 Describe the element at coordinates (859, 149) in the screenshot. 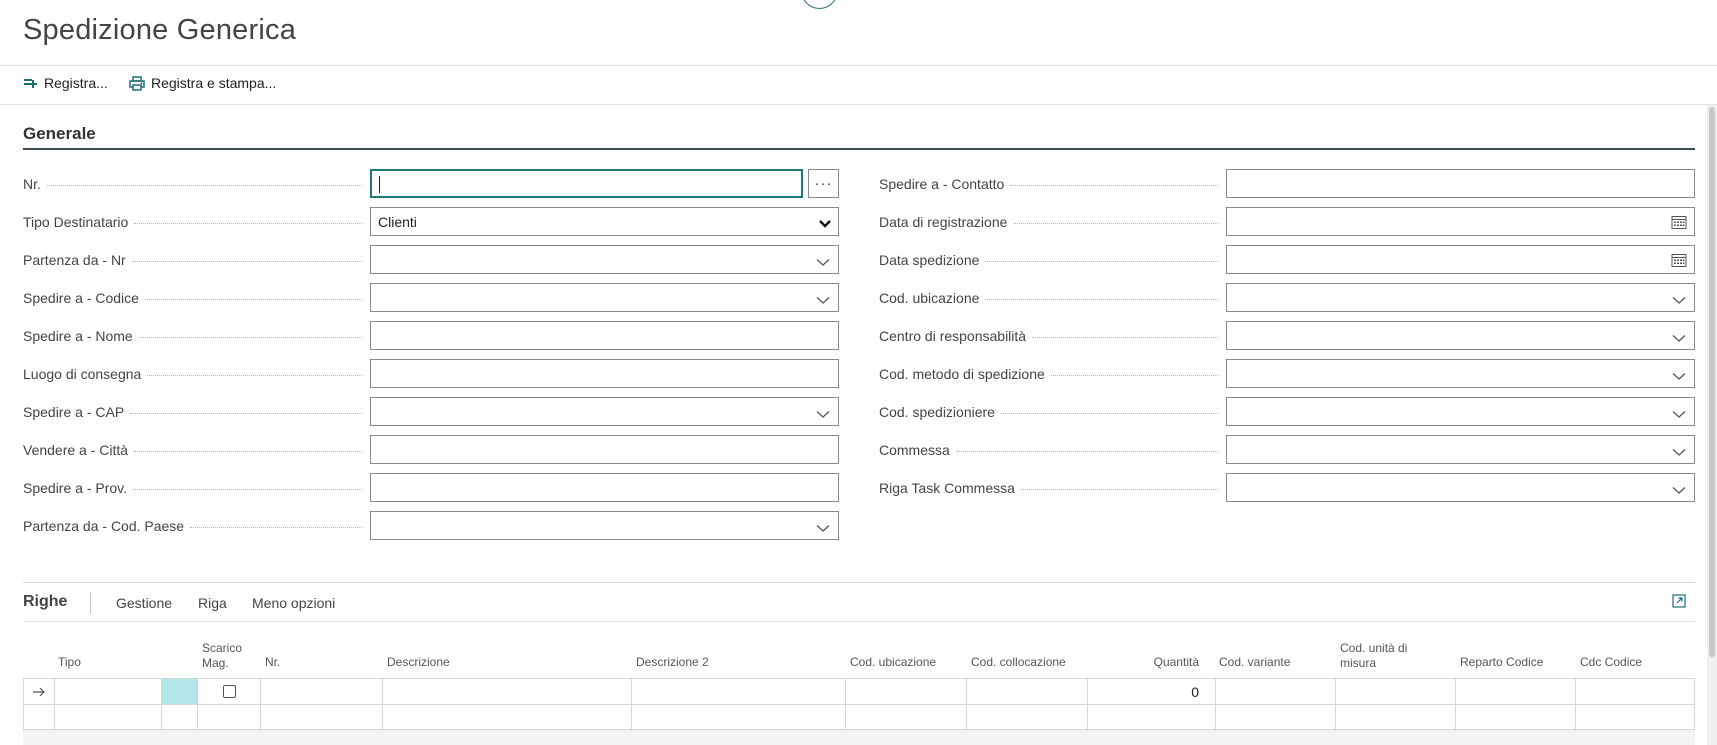

I see `section-underline` at that location.